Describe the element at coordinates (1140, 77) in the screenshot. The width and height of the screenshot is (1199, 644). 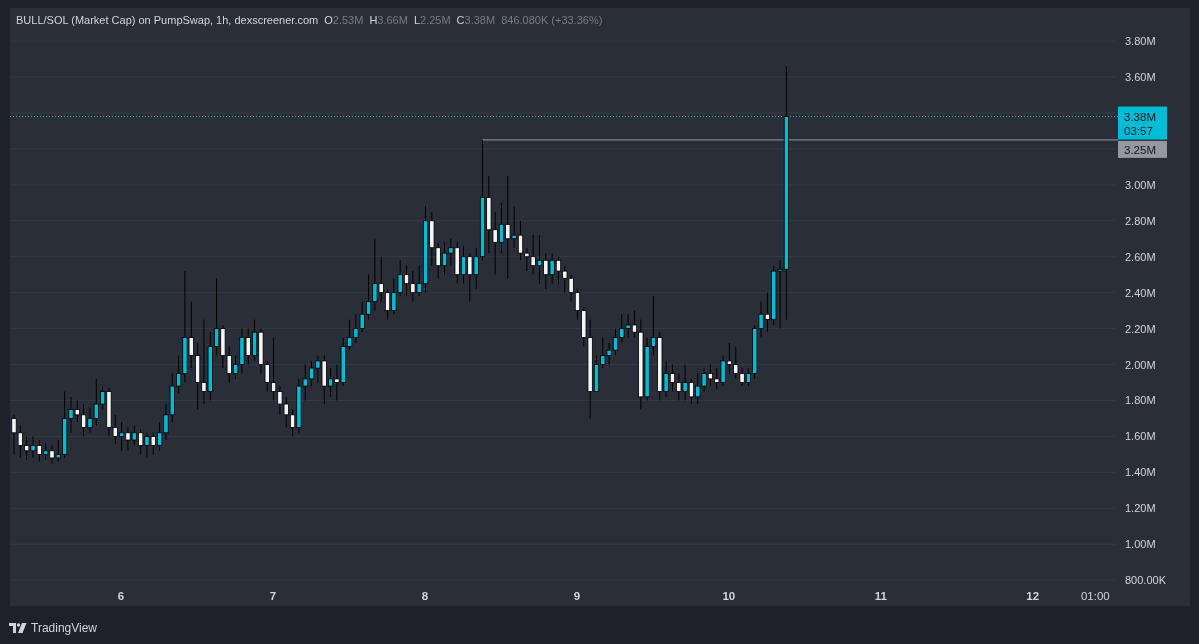
I see `price-axis-label: 3.60M` at that location.